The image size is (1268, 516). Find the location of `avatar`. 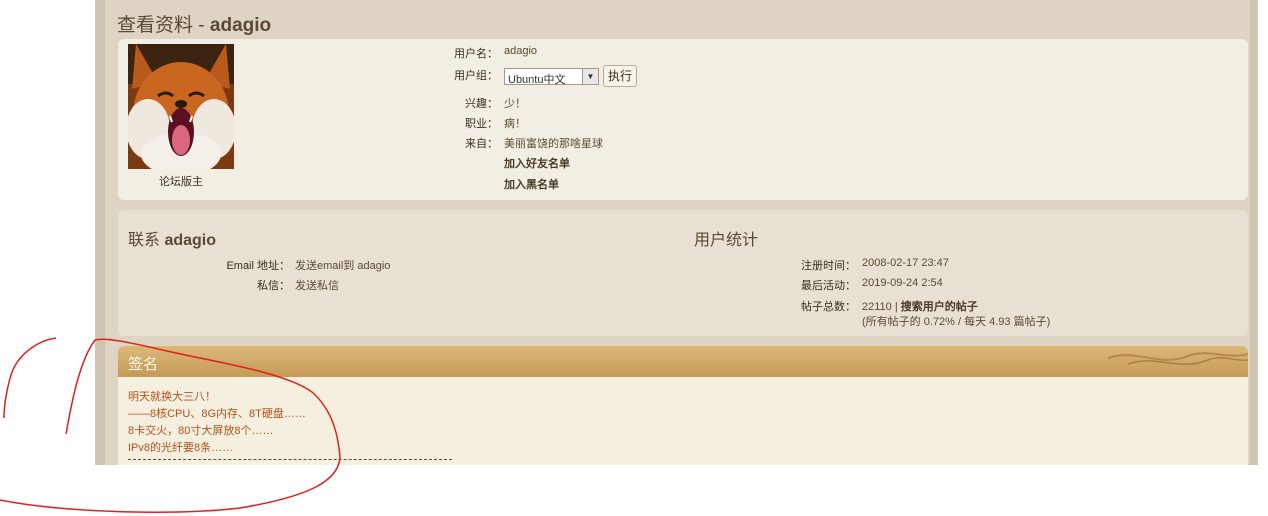

avatar is located at coordinates (181, 106).